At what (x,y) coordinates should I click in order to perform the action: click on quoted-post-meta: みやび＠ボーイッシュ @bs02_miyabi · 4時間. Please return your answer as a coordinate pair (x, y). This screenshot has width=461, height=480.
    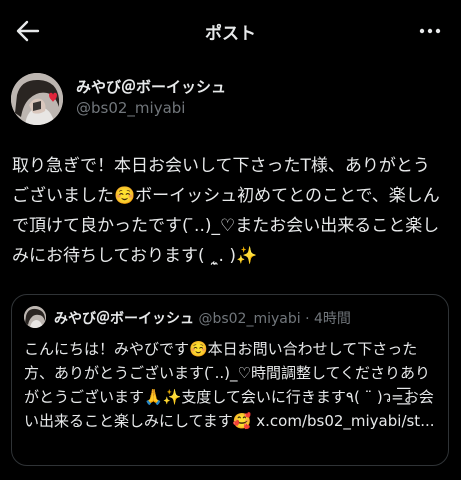
    Looking at the image, I should click on (202, 318).